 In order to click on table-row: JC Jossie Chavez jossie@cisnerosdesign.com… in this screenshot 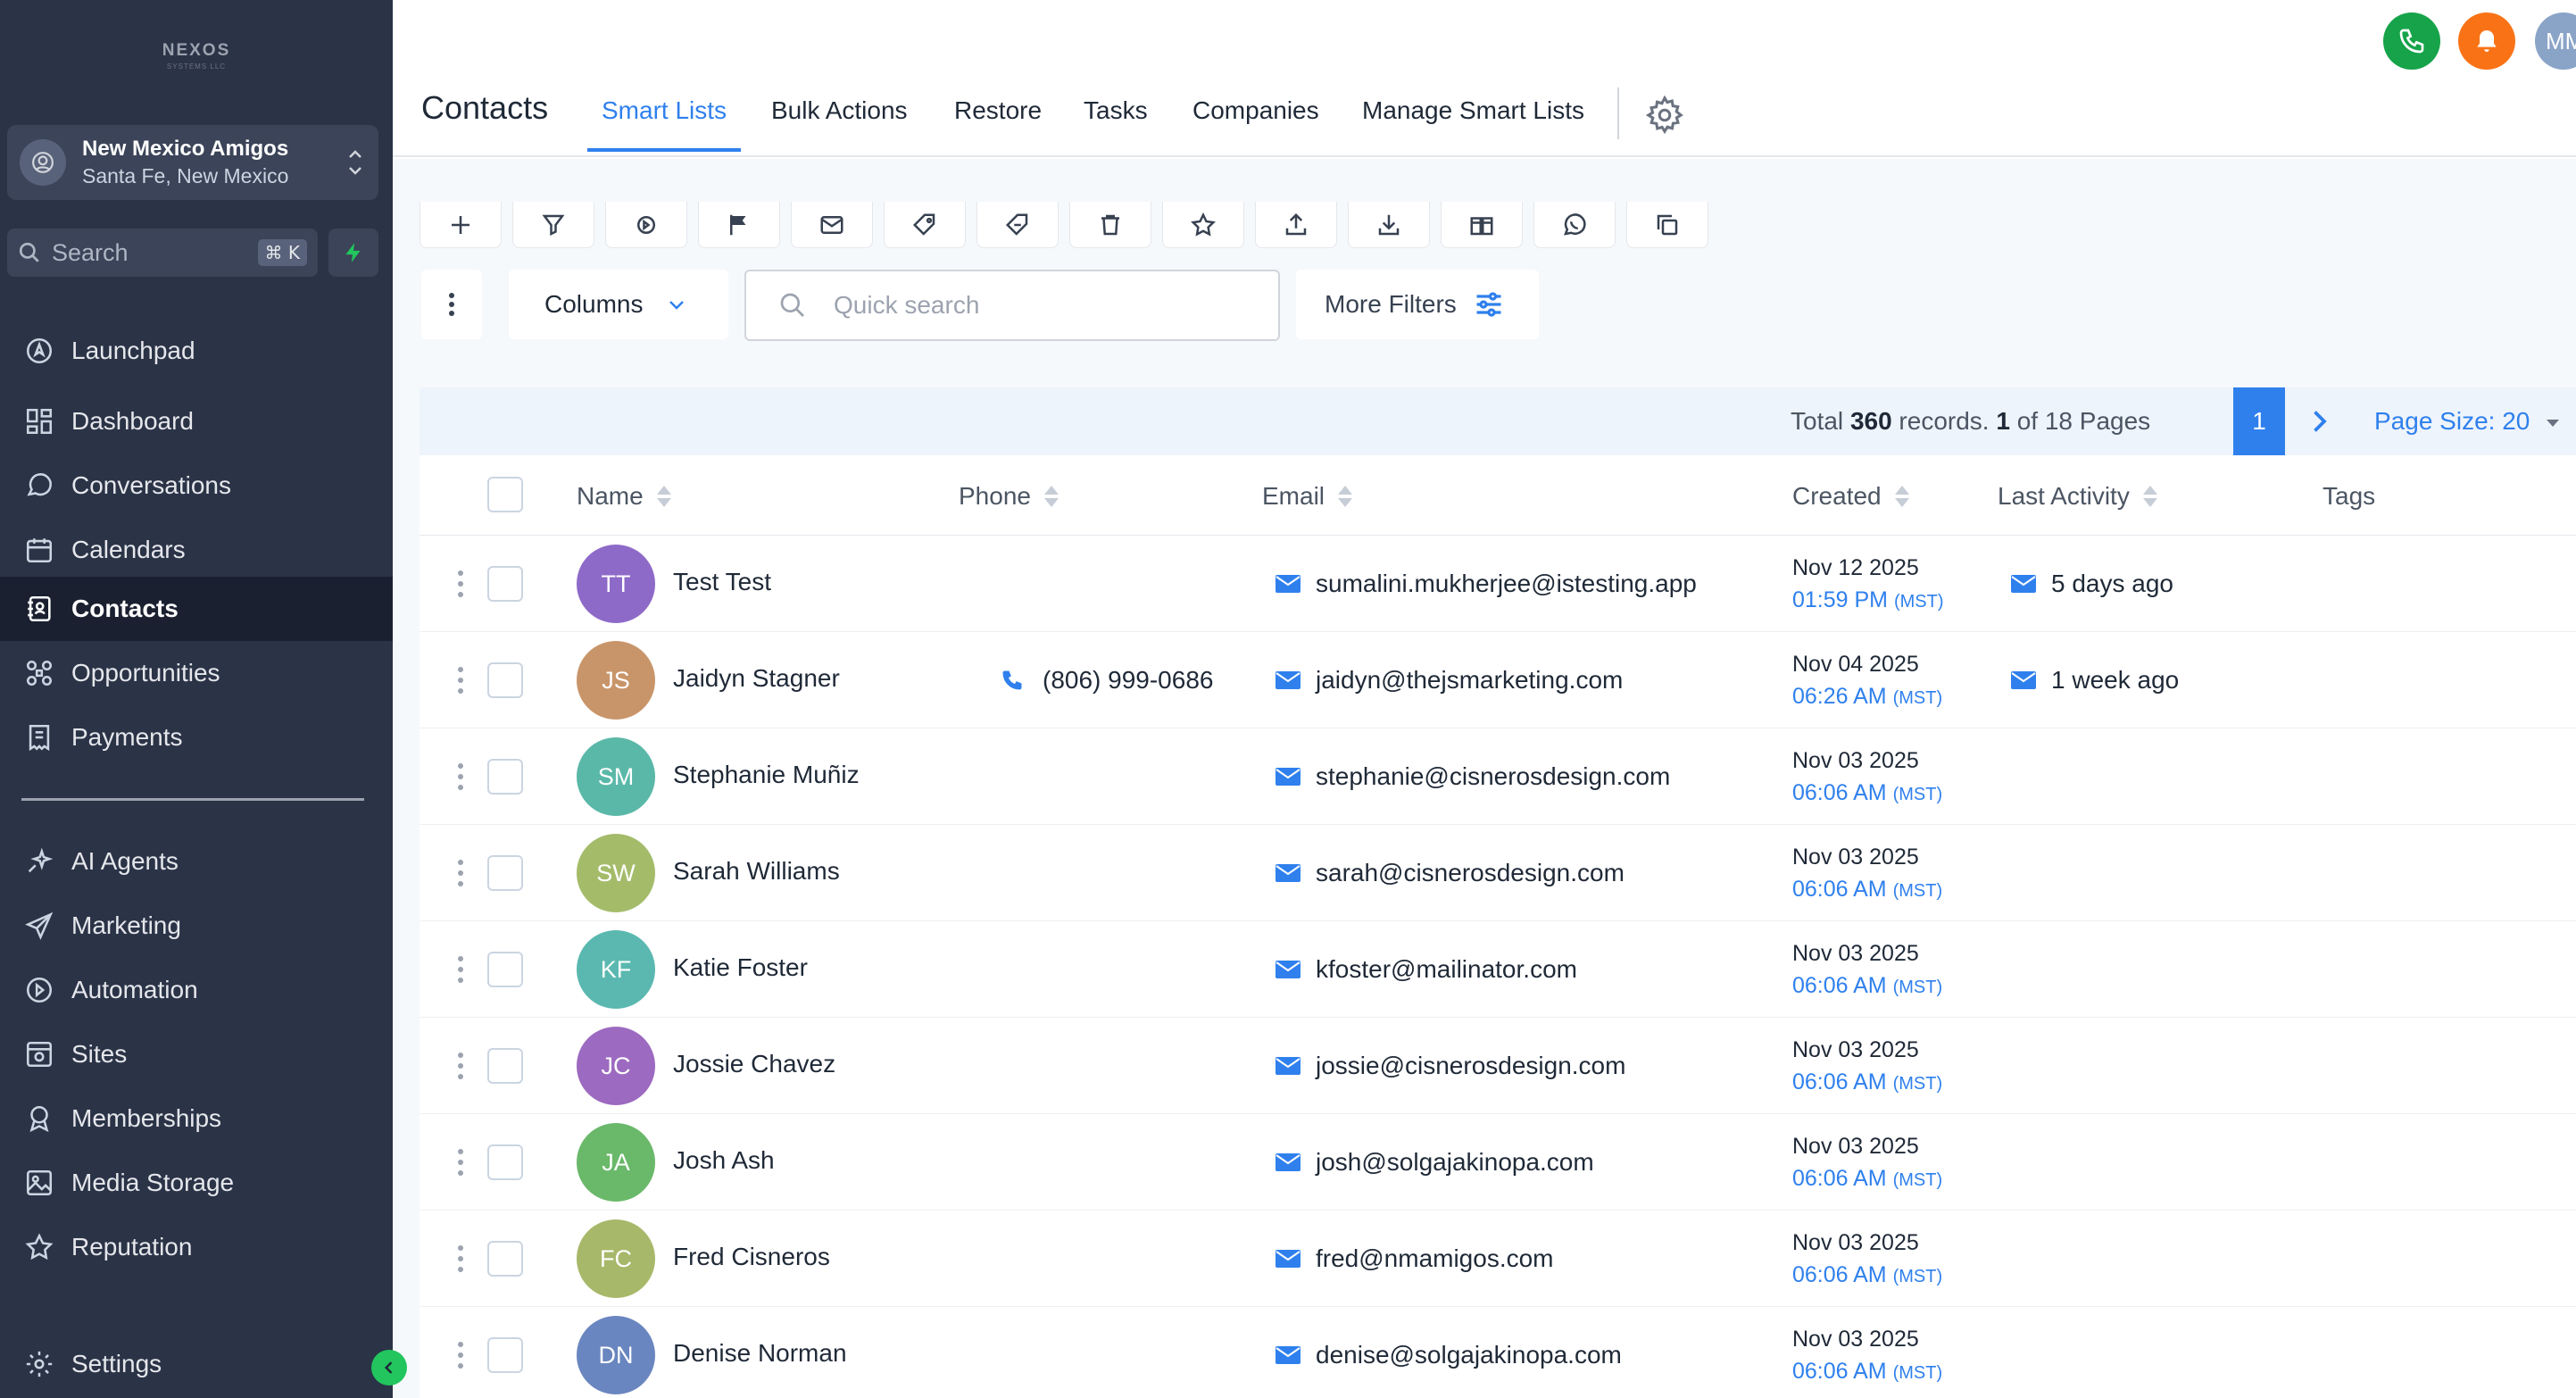, I will do `click(1498, 1066)`.